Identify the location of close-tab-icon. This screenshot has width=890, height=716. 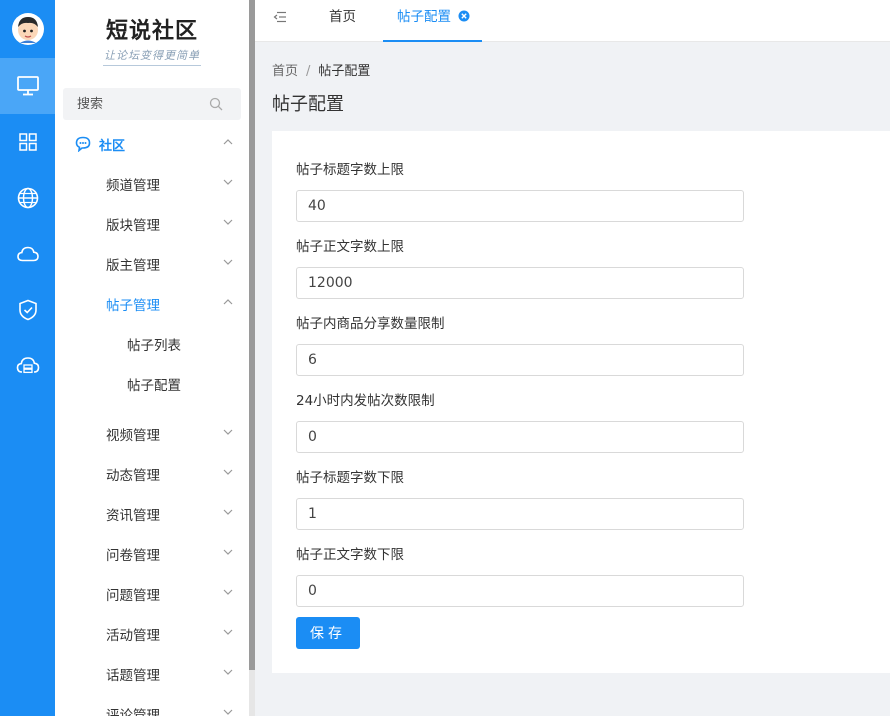
(464, 16).